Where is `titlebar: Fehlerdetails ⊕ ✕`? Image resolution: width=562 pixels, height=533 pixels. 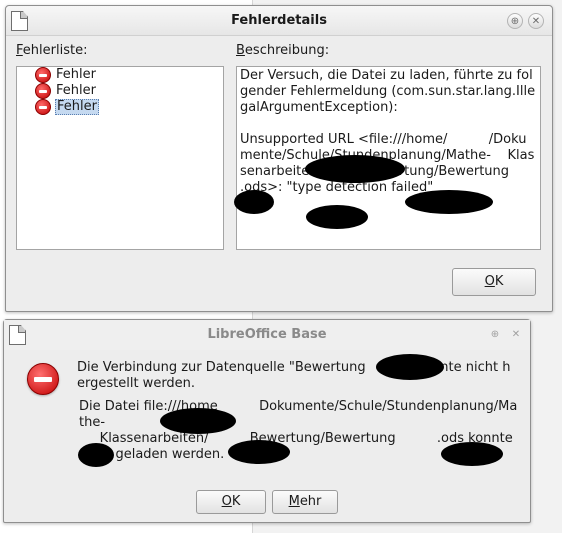
titlebar: Fehlerdetails ⊕ ✕ is located at coordinates (279, 21).